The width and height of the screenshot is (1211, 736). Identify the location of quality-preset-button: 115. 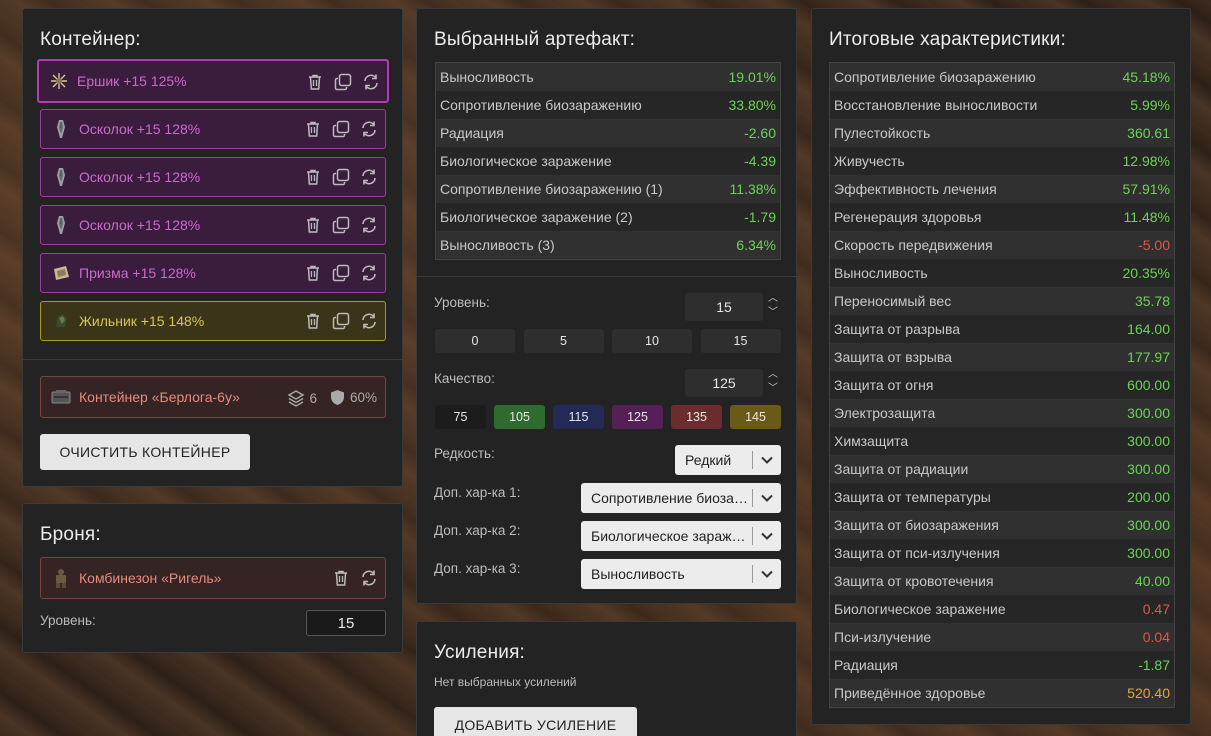
(578, 417).